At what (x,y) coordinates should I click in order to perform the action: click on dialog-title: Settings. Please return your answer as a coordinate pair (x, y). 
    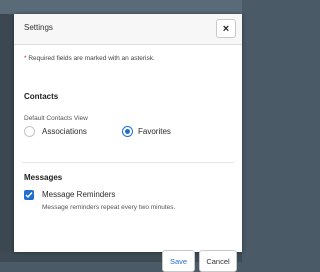
    Looking at the image, I should click on (38, 27).